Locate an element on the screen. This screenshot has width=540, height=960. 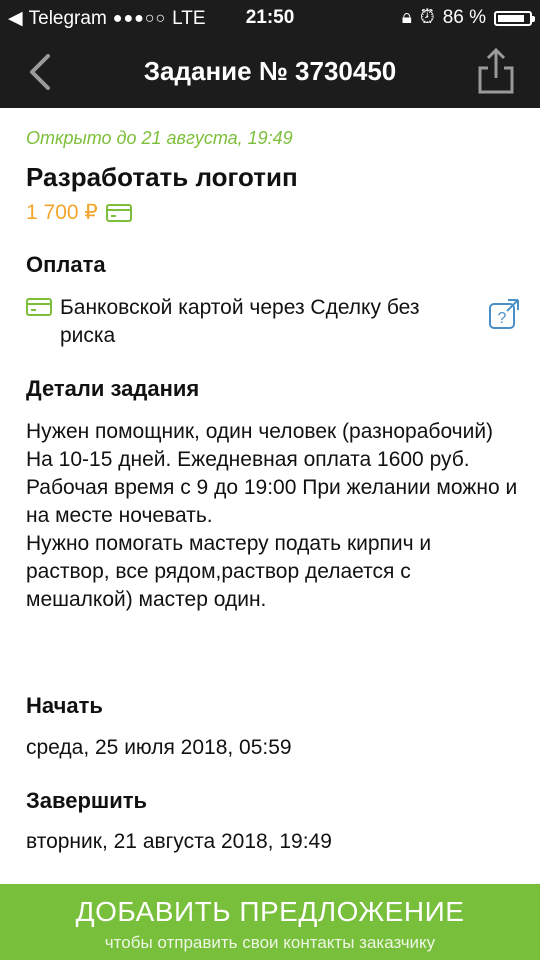
task-title: Разработать логотип is located at coordinates (162, 177).